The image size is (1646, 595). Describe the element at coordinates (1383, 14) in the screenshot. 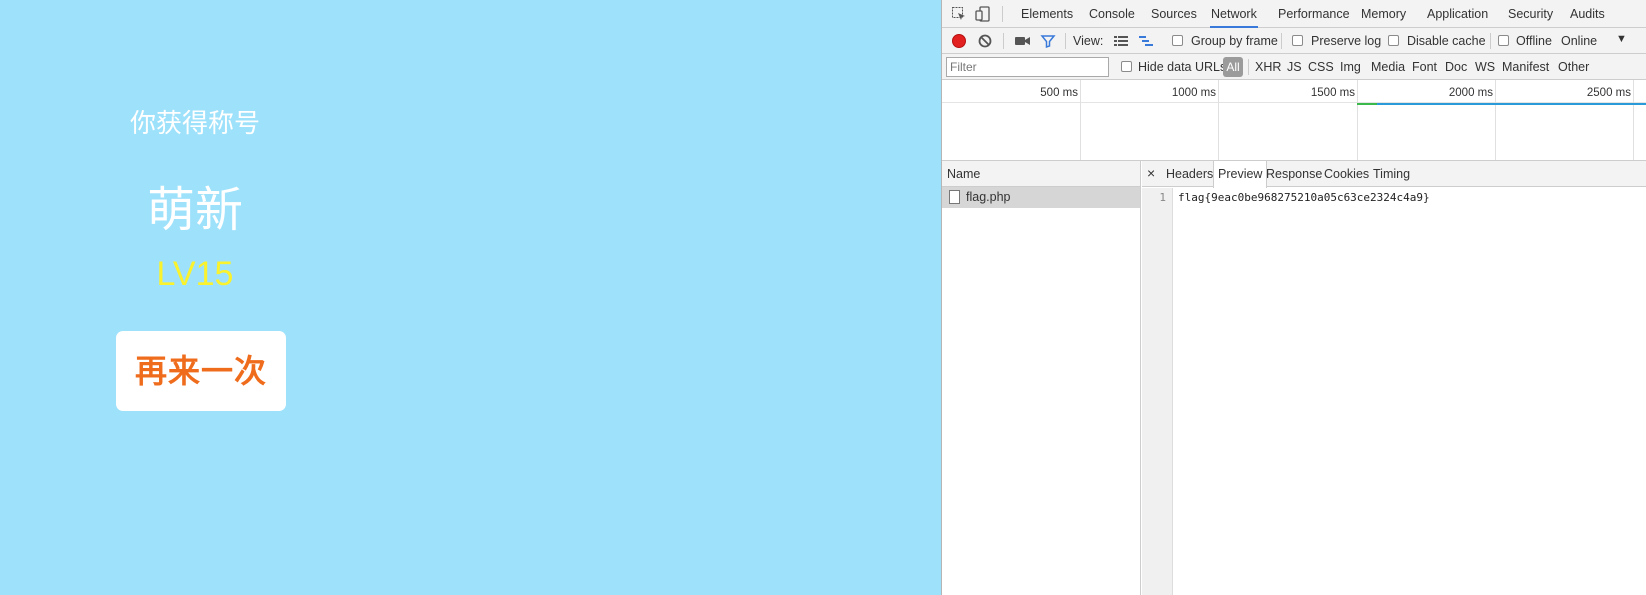

I see `tab-memory: Memory` at that location.